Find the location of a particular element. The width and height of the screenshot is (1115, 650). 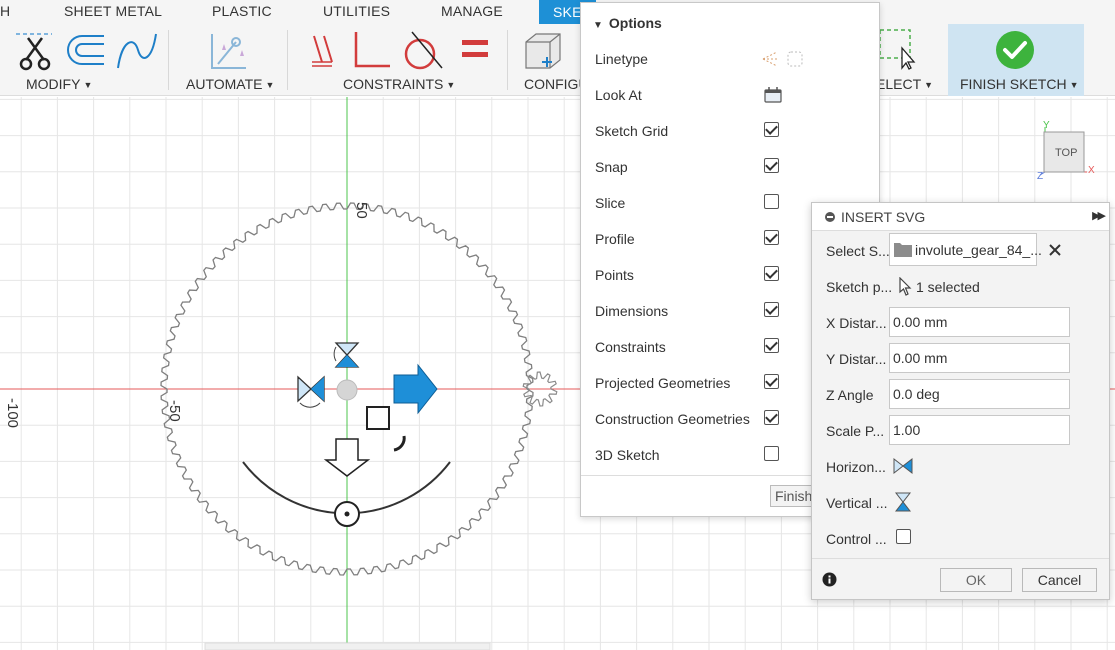

view-cube-top-label: TOP is located at coordinates (1066, 153).